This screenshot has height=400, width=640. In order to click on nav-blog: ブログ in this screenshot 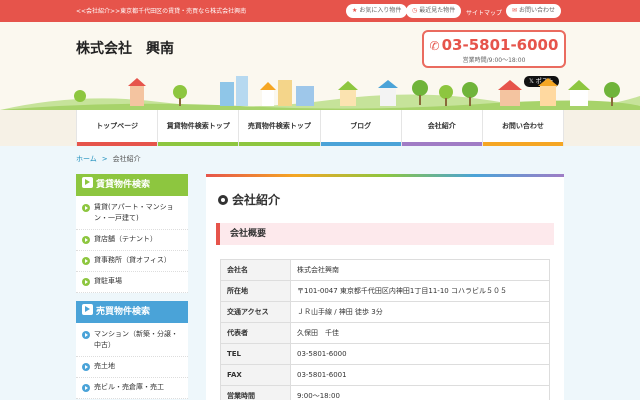, I will do `click(361, 128)`.